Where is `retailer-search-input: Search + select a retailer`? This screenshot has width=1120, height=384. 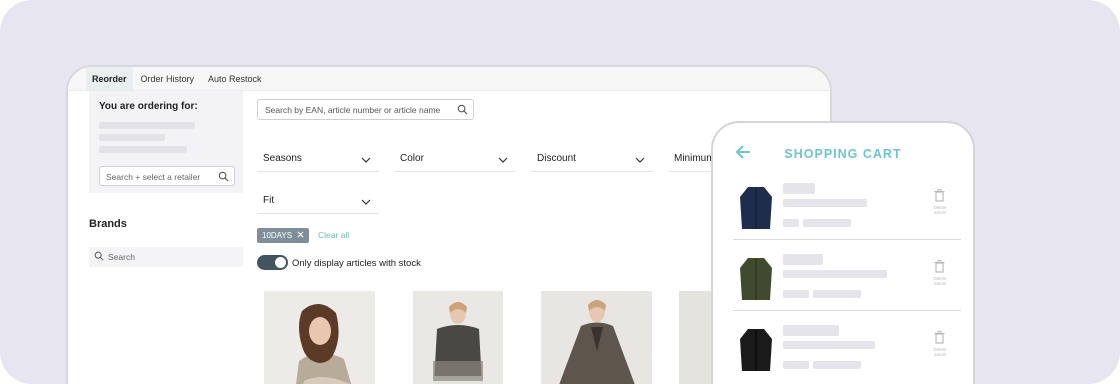
retailer-search-input: Search + select a retailer is located at coordinates (167, 176).